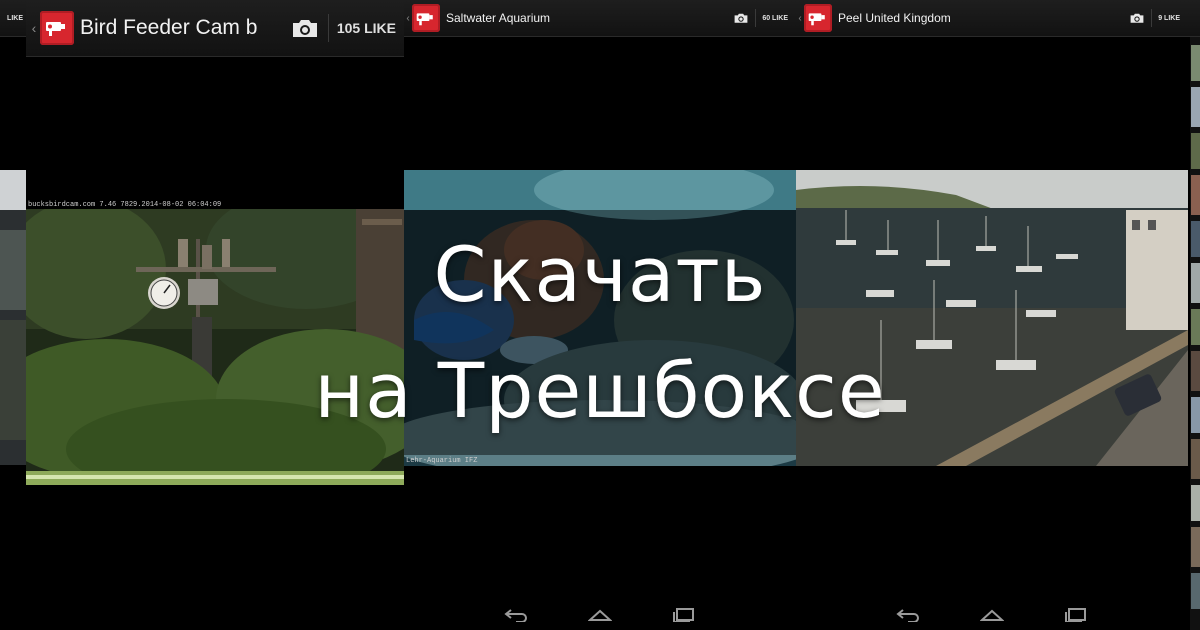  I want to click on like-count: LIKE, so click(15, 18).